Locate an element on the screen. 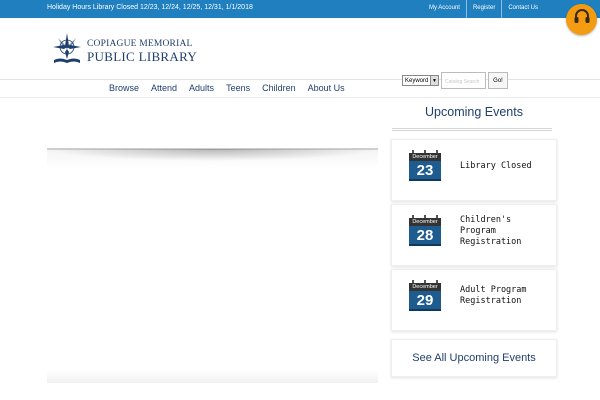 Image resolution: width=600 pixels, height=400 pixels. search-type-select: Keyword ▼ is located at coordinates (420, 80).